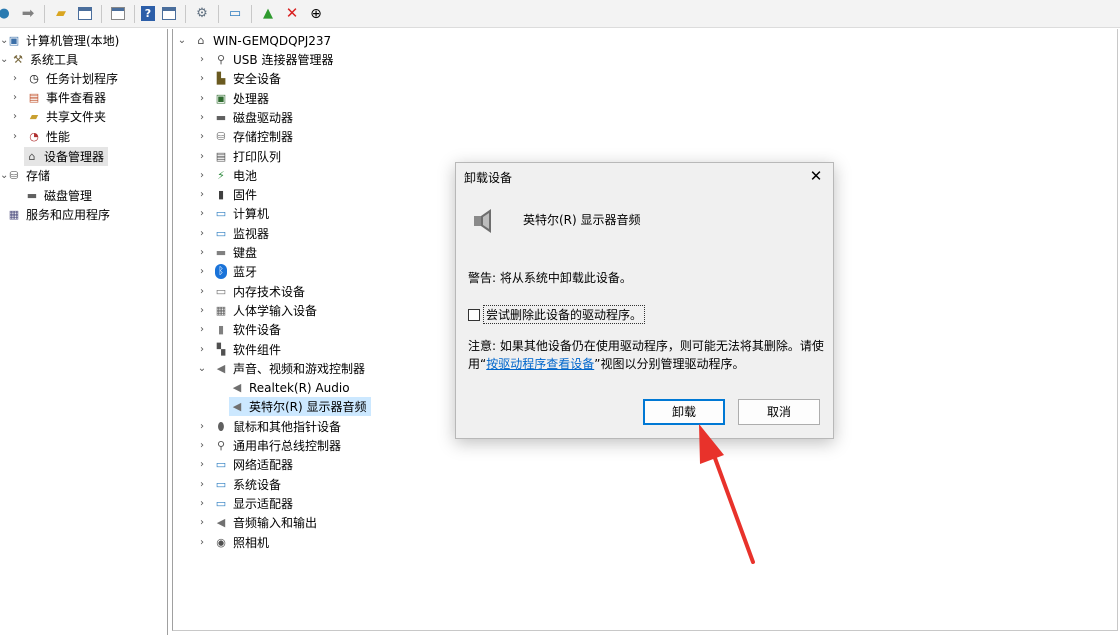  What do you see at coordinates (202, 14) in the screenshot?
I see `scan-hardware-icon: ⚙` at bounding box center [202, 14].